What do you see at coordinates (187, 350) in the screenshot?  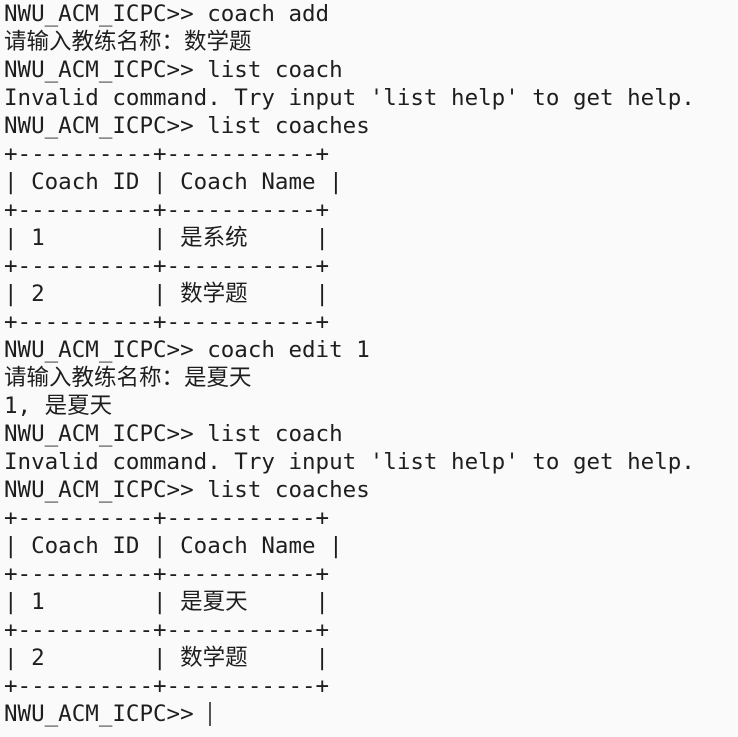 I see `command-line-coach-edit: NWU_ACM_ICPC>> coach edit 1` at bounding box center [187, 350].